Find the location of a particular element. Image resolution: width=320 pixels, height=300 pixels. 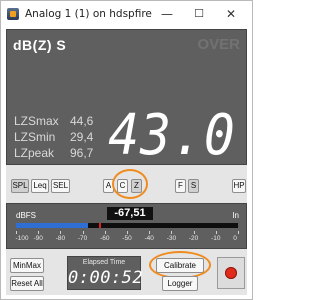

stat-name: LZSmax is located at coordinates (36, 121).